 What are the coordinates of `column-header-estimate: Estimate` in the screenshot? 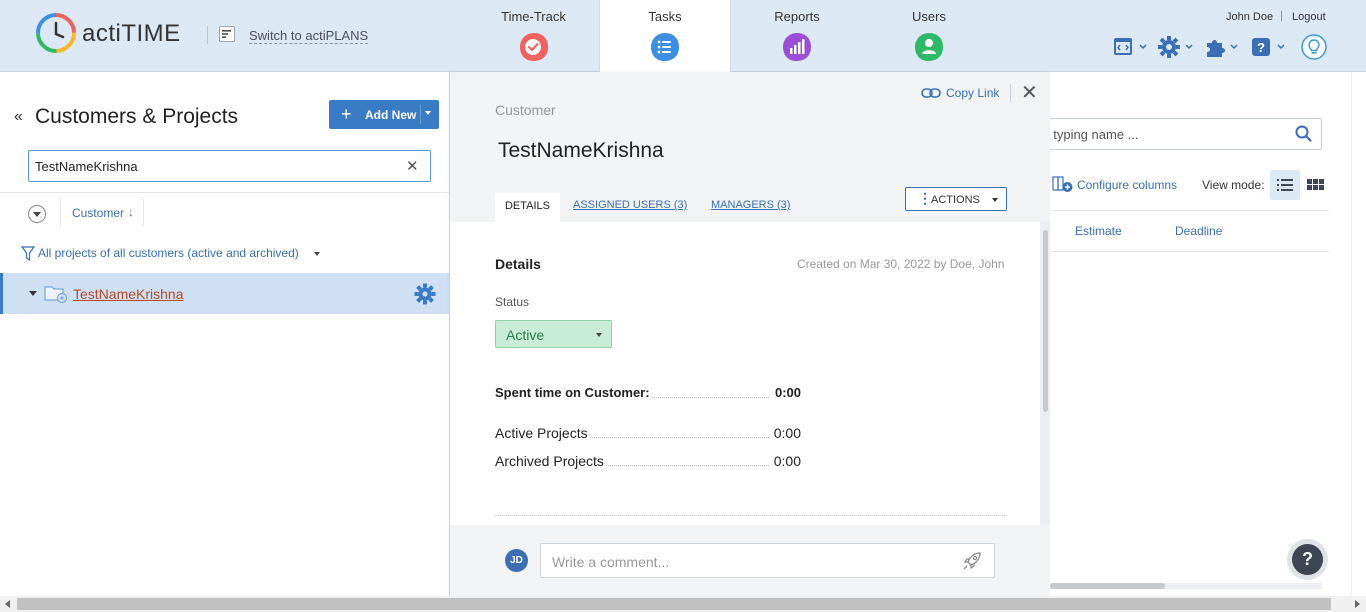 It's located at (1098, 231).